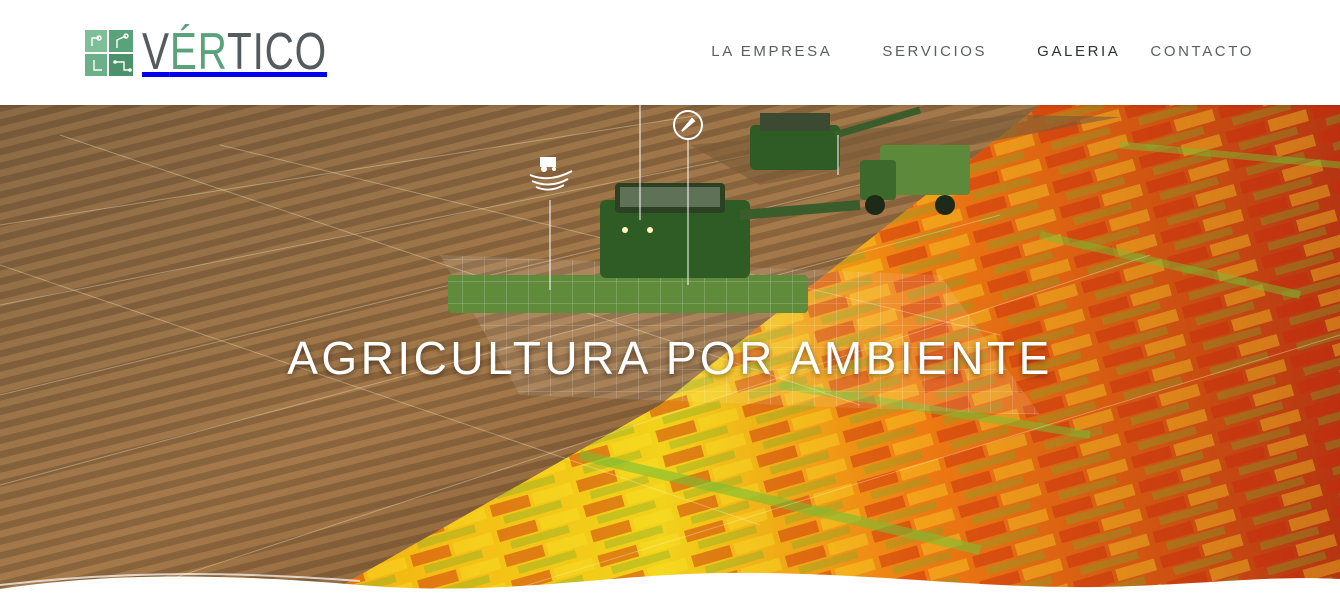 The image size is (1340, 609). I want to click on hero-title: AGRICULTURA POR AMBIENTE, so click(670, 358).